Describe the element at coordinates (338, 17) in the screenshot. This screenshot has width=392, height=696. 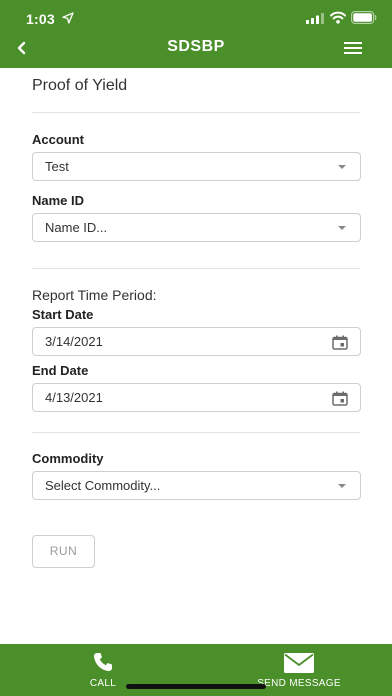
I see `wifi-icon` at that location.